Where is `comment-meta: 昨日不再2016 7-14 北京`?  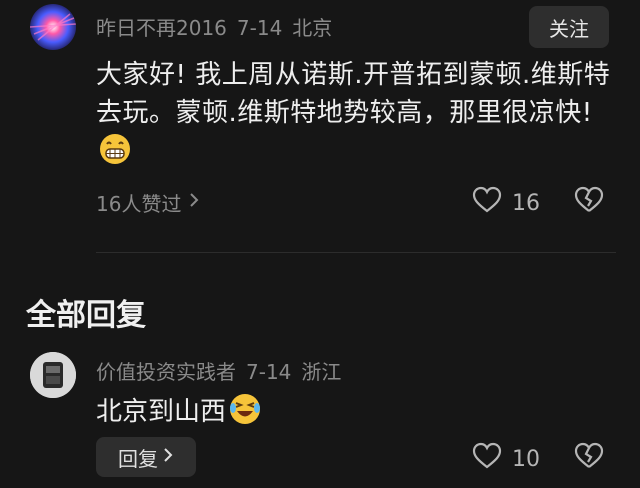
comment-meta: 昨日不再2016 7-14 北京 is located at coordinates (219, 26).